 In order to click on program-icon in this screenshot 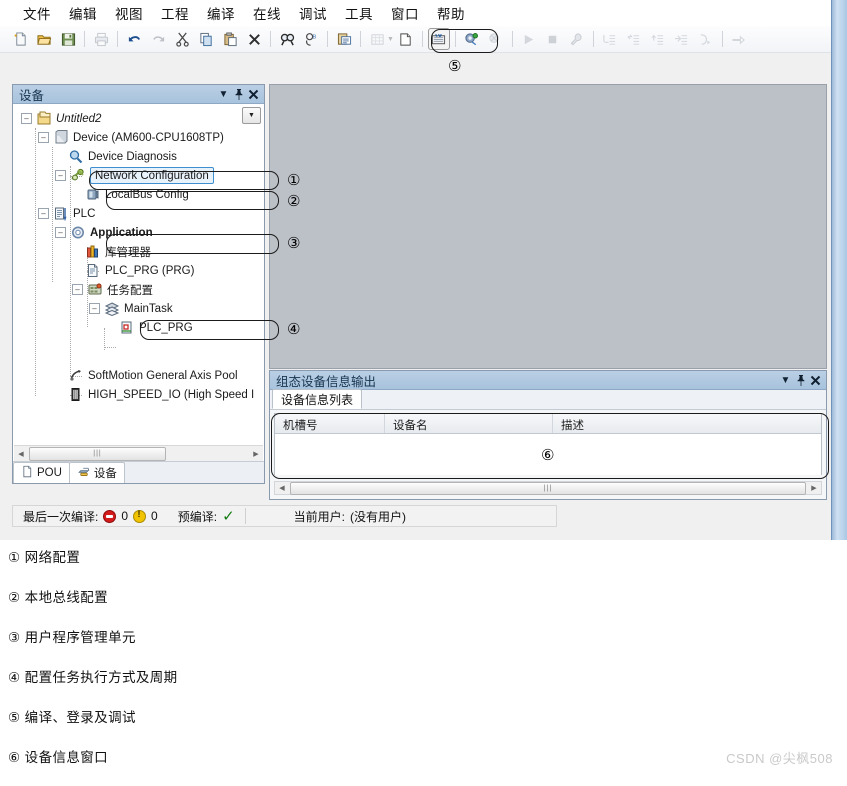, I will do `click(93, 270)`.